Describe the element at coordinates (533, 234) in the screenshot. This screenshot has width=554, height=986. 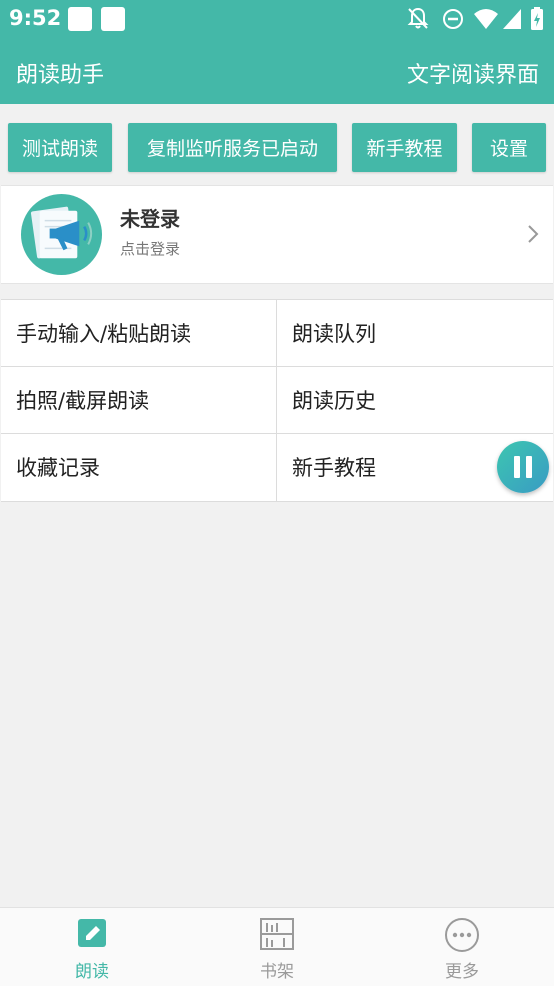
I see `chevron-right-icon` at that location.